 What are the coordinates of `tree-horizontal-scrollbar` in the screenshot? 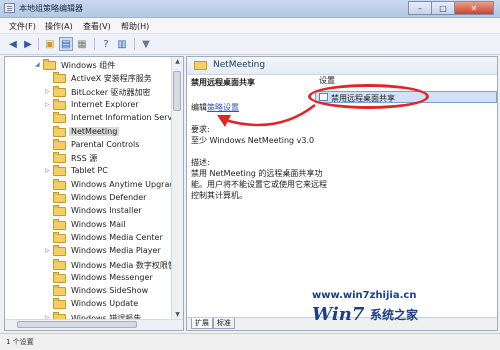 It's located at (94, 324).